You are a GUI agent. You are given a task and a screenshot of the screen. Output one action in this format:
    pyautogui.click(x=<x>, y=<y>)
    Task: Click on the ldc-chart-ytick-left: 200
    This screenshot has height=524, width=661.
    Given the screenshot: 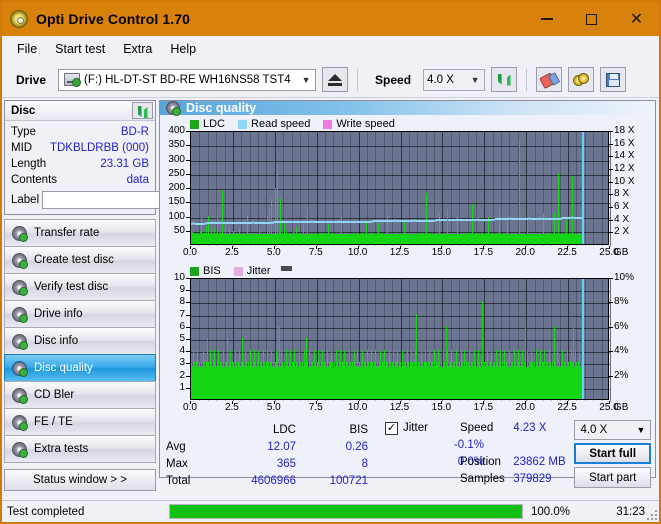 What is the action you would take?
    pyautogui.click(x=176, y=187)
    